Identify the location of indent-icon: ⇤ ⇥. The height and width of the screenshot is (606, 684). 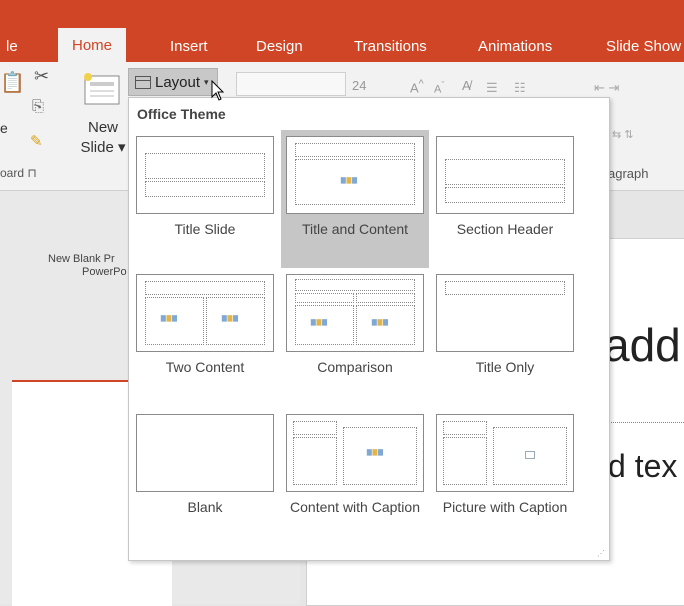
(606, 88).